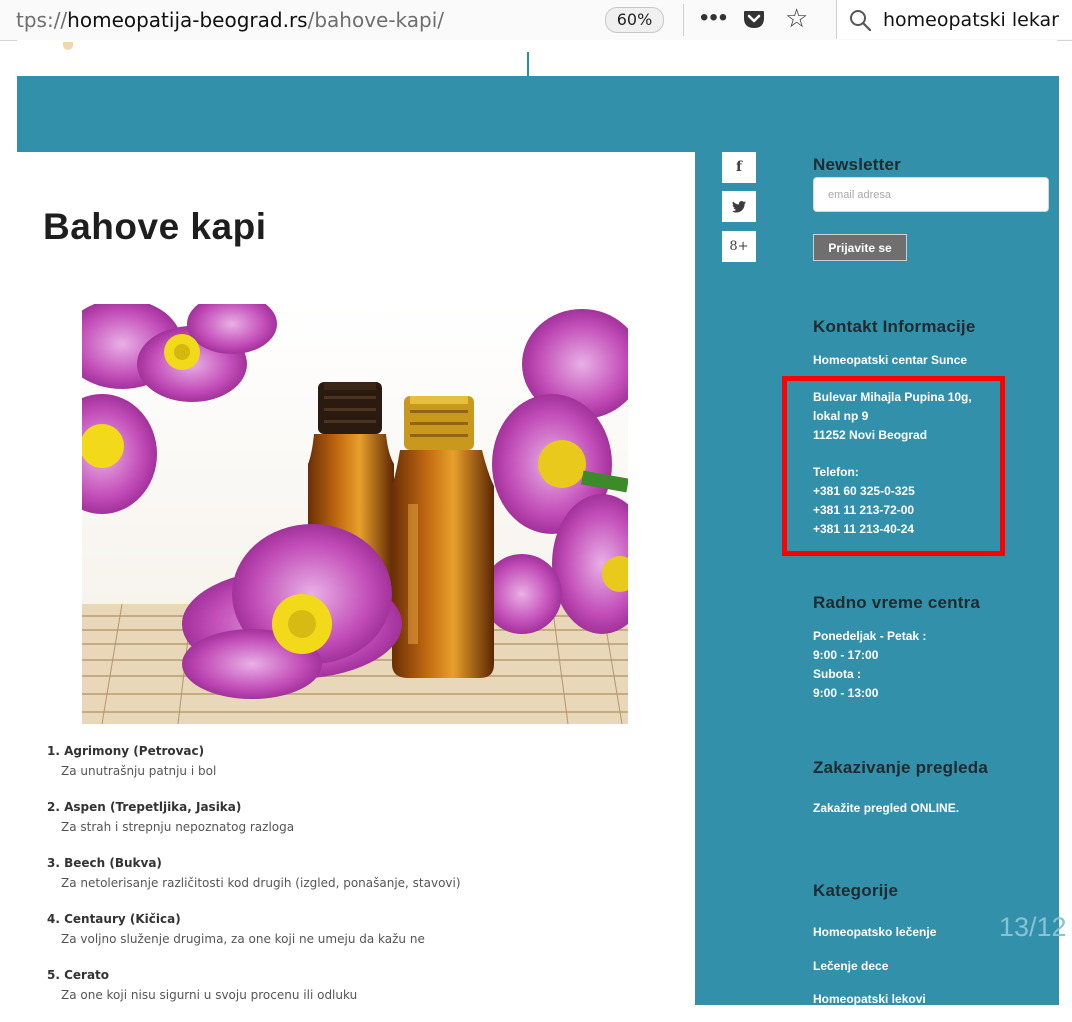  Describe the element at coordinates (850, 966) in the screenshot. I see `category-link: Lečenje dece` at that location.